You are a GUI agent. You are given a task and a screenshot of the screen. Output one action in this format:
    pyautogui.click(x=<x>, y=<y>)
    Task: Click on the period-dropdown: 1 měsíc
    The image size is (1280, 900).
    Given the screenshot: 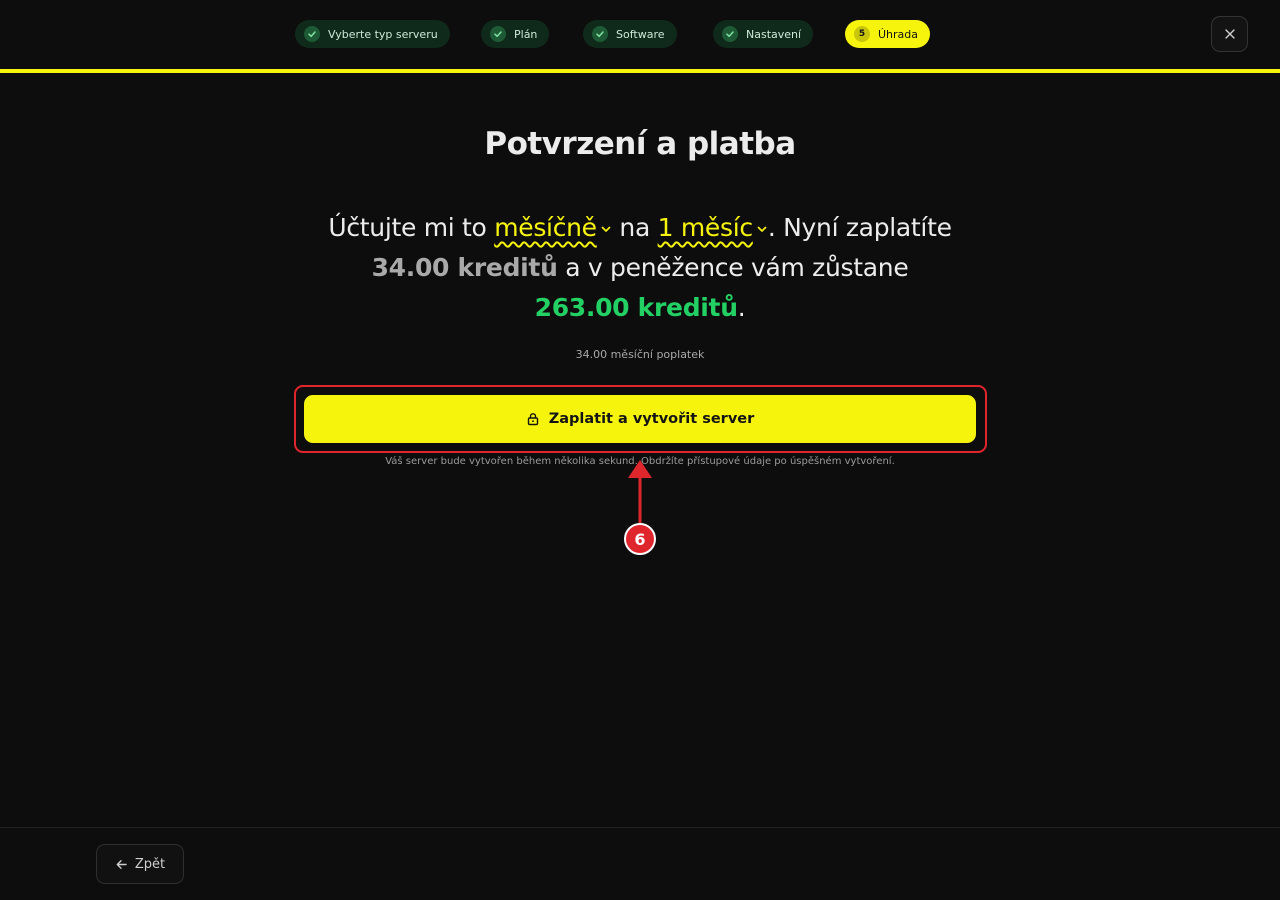 What is the action you would take?
    pyautogui.click(x=705, y=227)
    